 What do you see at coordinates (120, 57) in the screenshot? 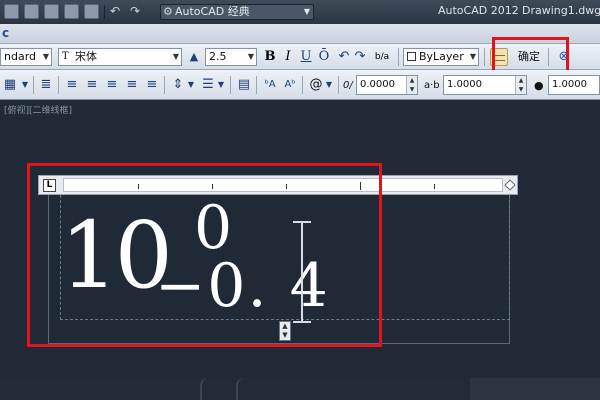
I see `font-select: T 宋体 ▼` at bounding box center [120, 57].